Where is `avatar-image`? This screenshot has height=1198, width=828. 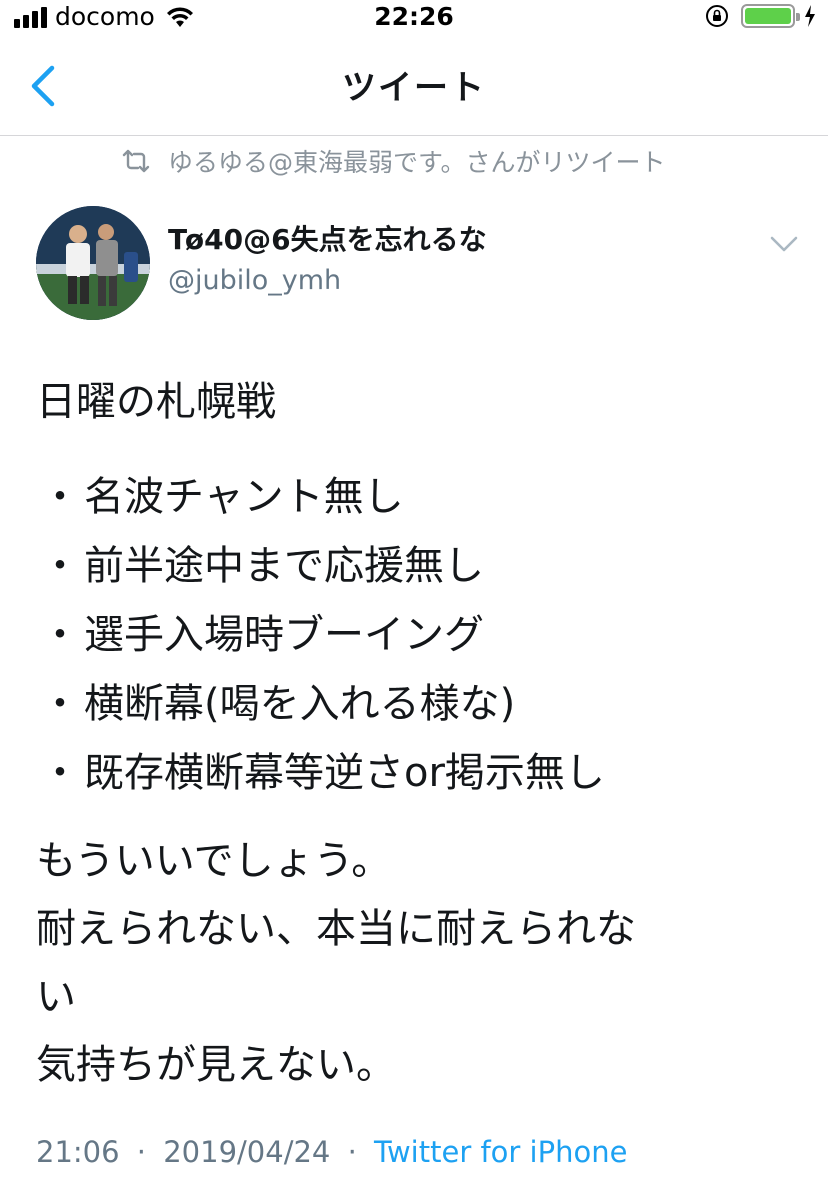
avatar-image is located at coordinates (93, 263).